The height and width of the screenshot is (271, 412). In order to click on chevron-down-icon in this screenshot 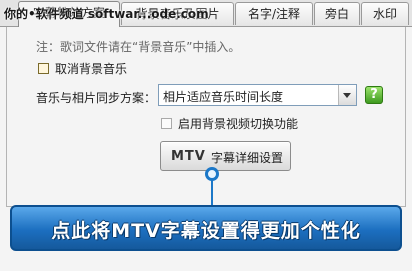, I will do `click(347, 95)`.